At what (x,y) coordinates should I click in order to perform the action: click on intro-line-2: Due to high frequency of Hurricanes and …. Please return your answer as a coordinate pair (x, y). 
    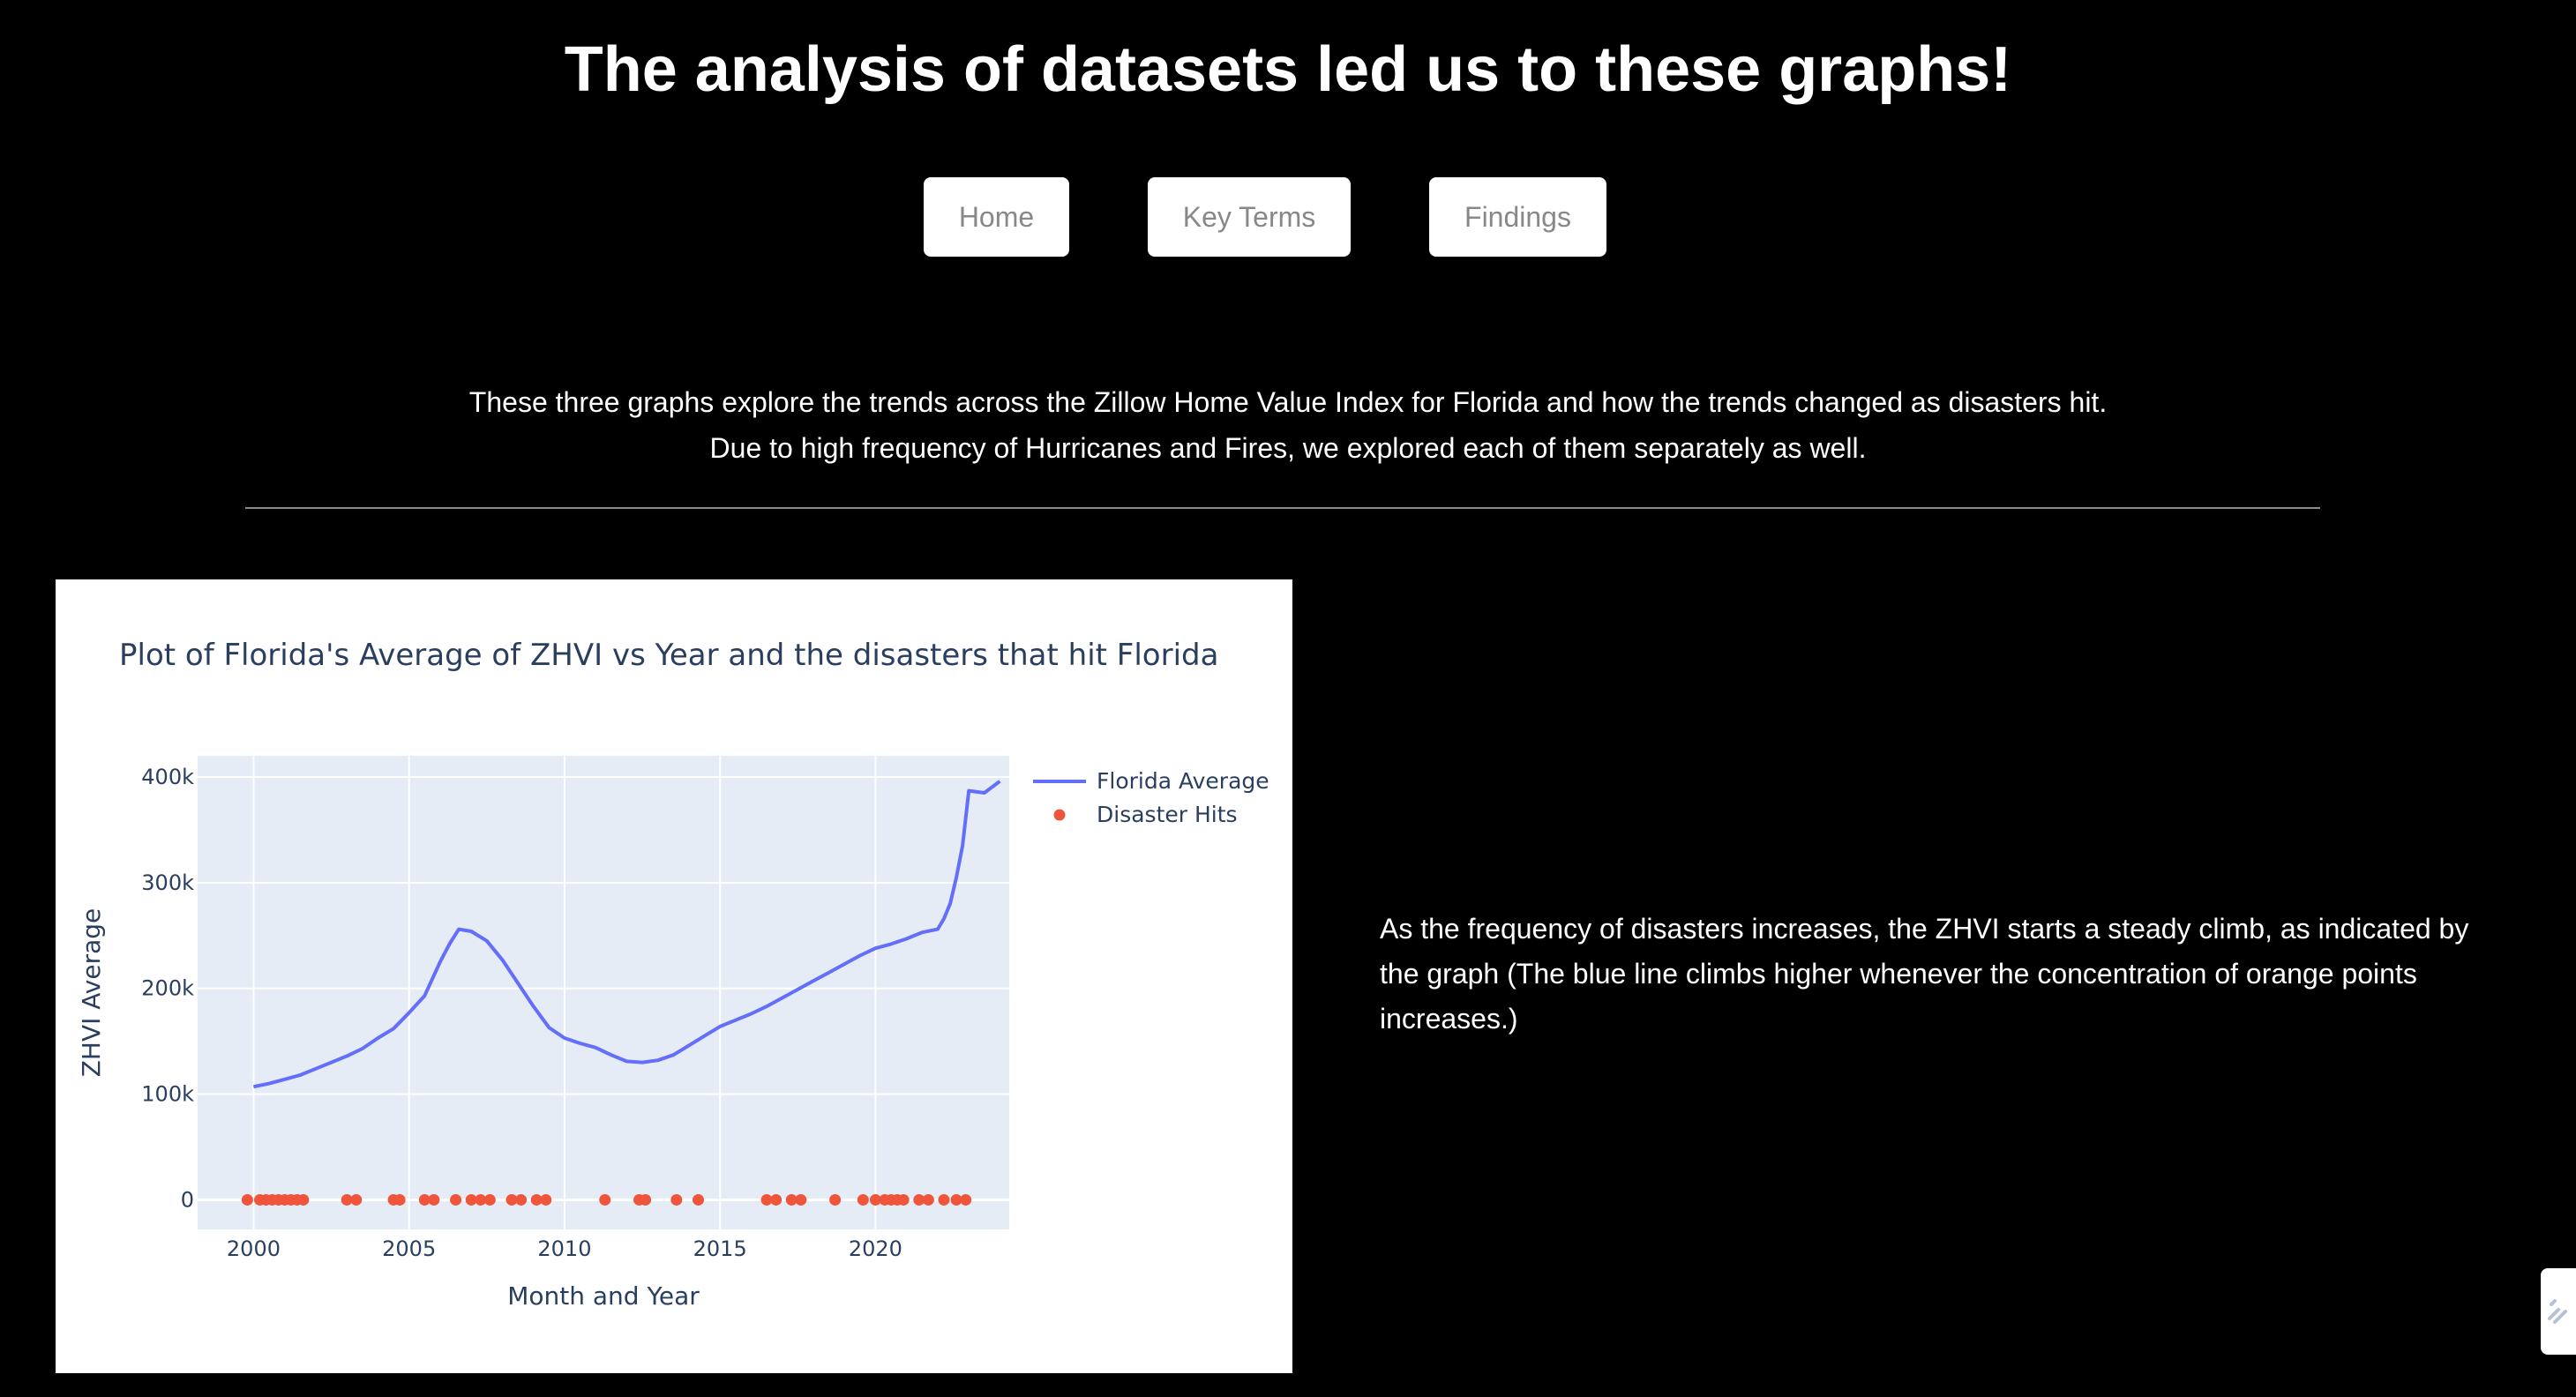
    Looking at the image, I should click on (1288, 448).